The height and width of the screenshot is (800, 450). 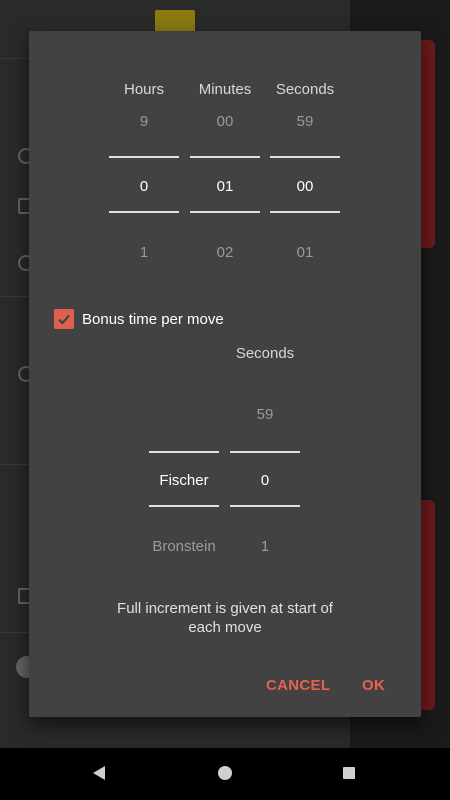 What do you see at coordinates (184, 546) in the screenshot?
I see `bonus-type-next-value: Bronstein` at bounding box center [184, 546].